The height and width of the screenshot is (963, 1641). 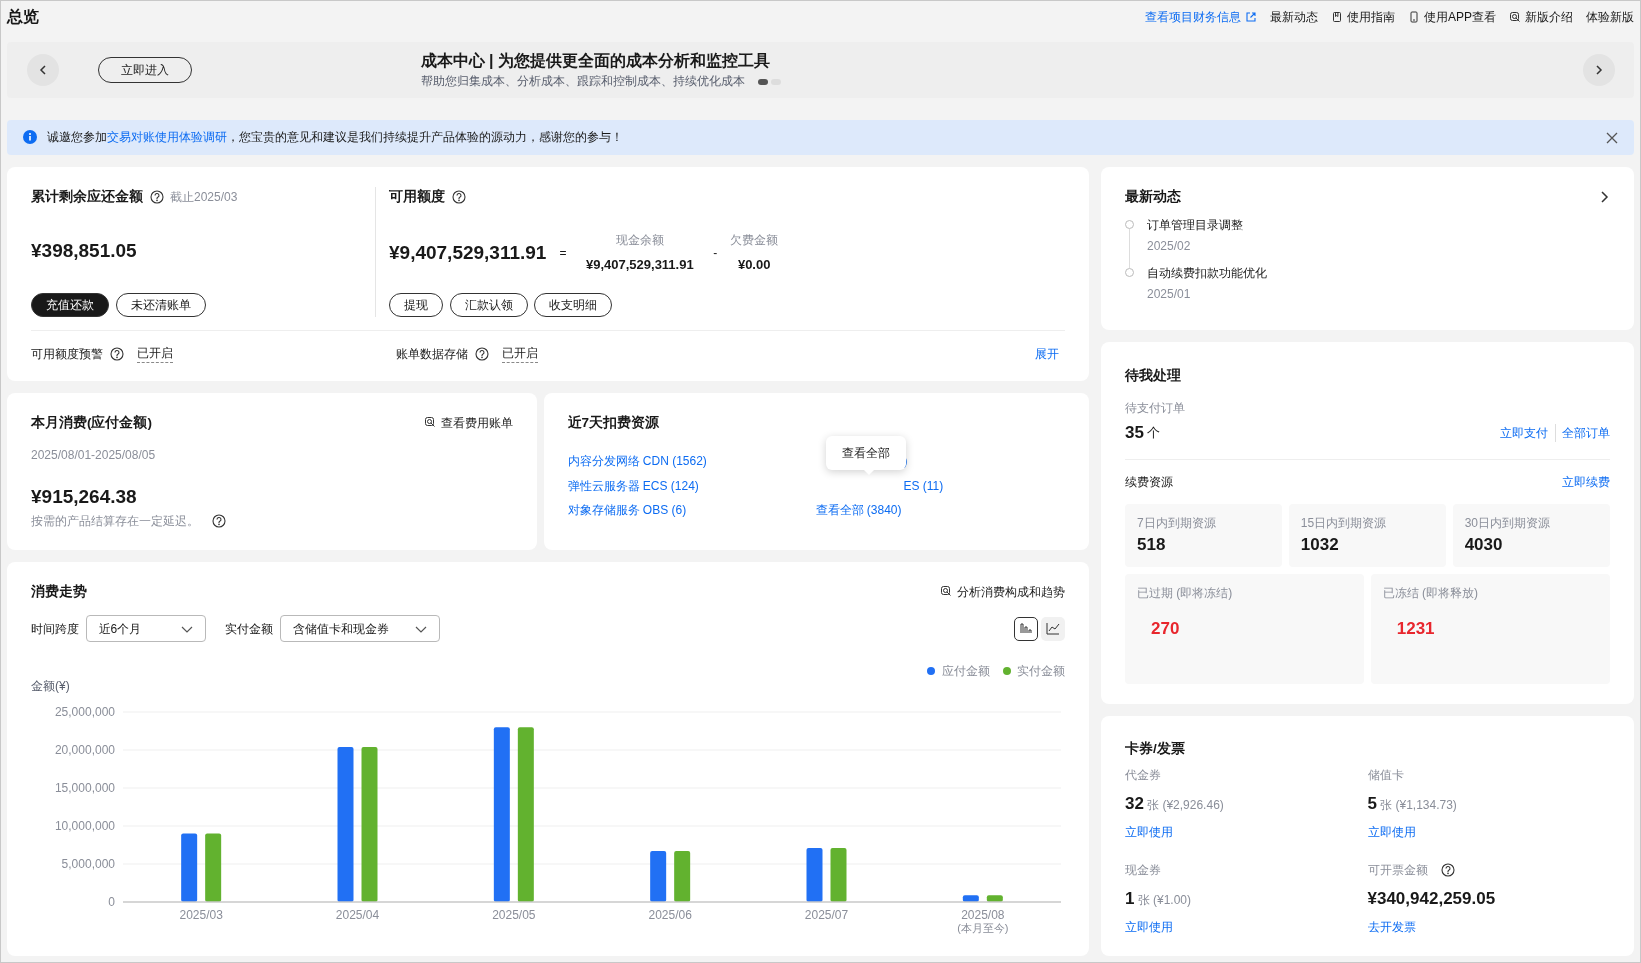 What do you see at coordinates (1605, 197) in the screenshot?
I see `chevron-right-icon` at bounding box center [1605, 197].